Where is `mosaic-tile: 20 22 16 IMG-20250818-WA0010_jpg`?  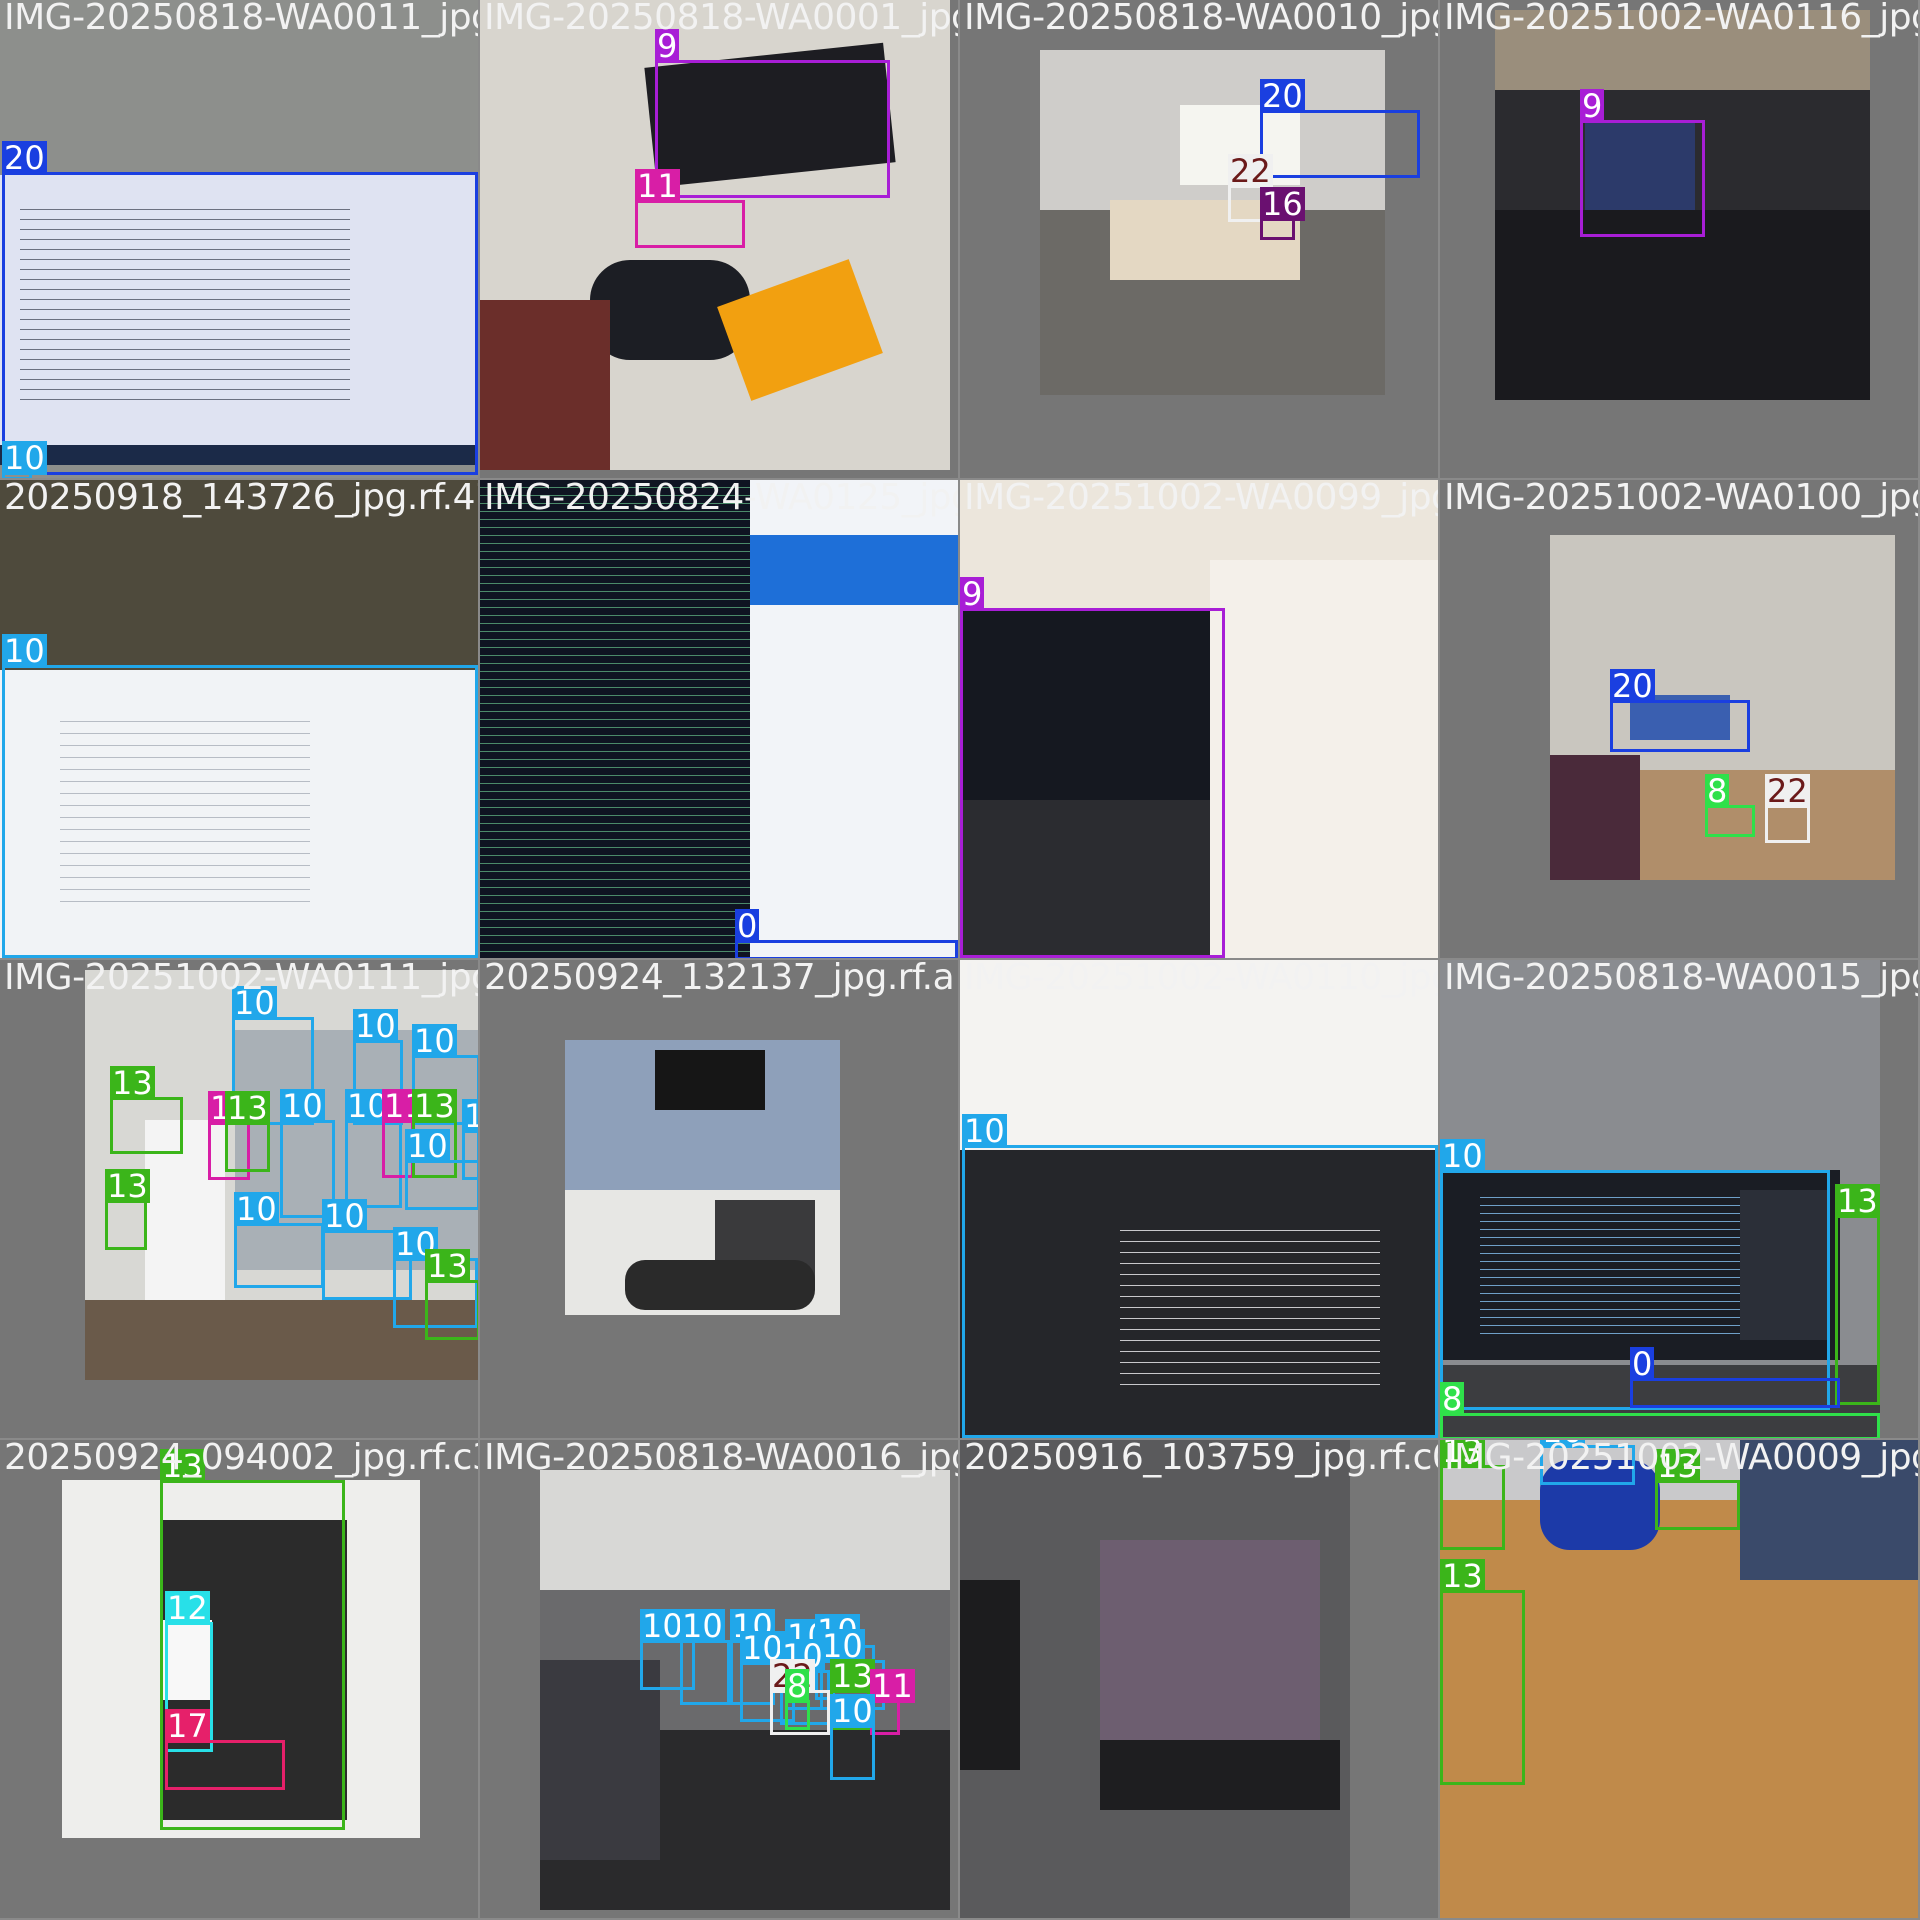 mosaic-tile: 20 22 16 IMG-20250818-WA0010_jpg is located at coordinates (1200, 240).